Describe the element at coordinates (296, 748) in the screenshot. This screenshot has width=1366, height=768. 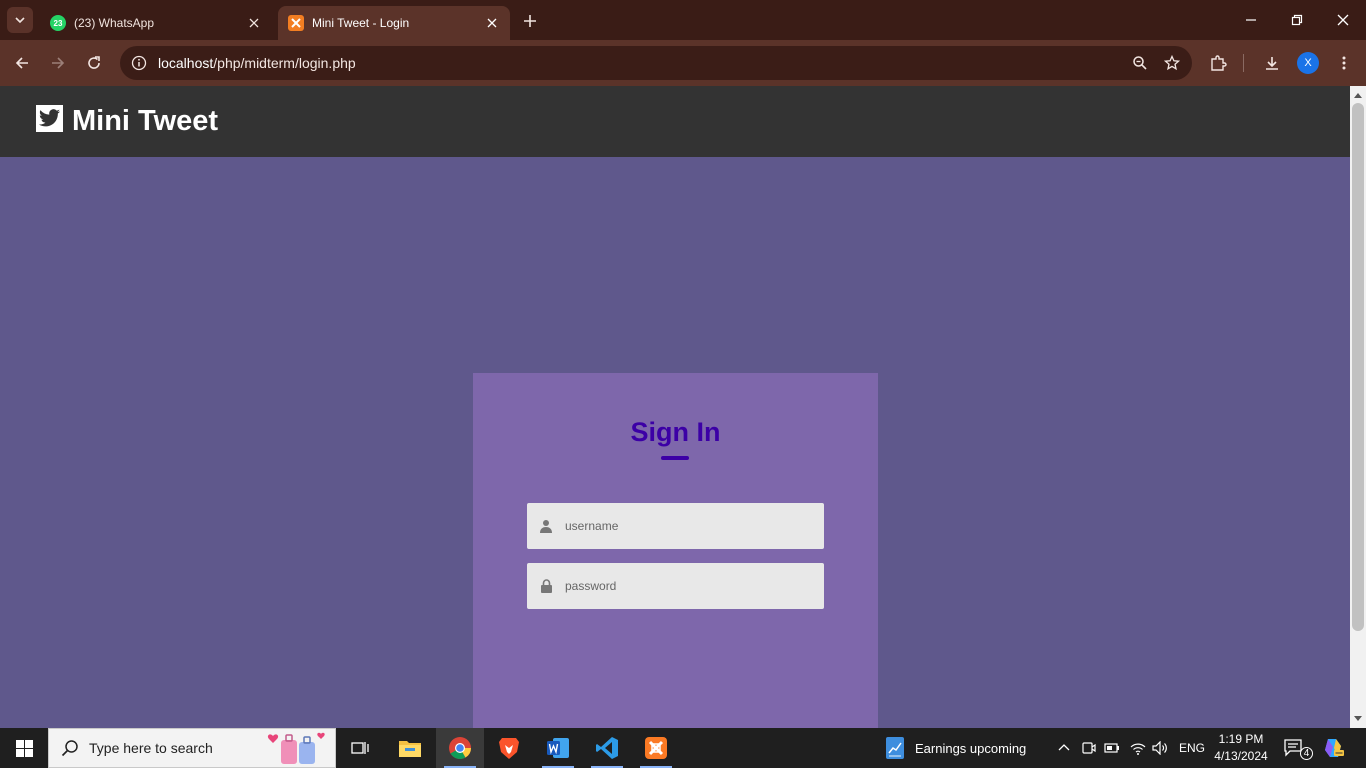
I see `luggage-illustration-icon` at that location.